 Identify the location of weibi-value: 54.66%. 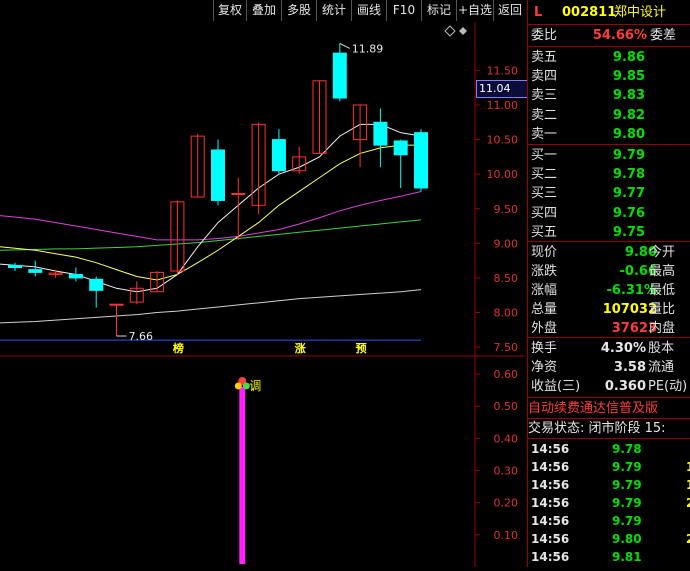
(619, 35).